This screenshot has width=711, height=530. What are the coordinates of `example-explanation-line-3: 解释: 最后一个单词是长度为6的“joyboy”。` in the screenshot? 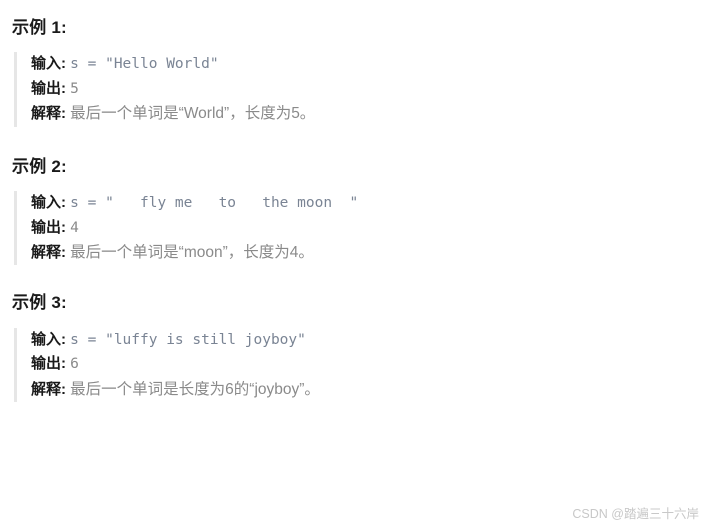 It's located at (371, 389).